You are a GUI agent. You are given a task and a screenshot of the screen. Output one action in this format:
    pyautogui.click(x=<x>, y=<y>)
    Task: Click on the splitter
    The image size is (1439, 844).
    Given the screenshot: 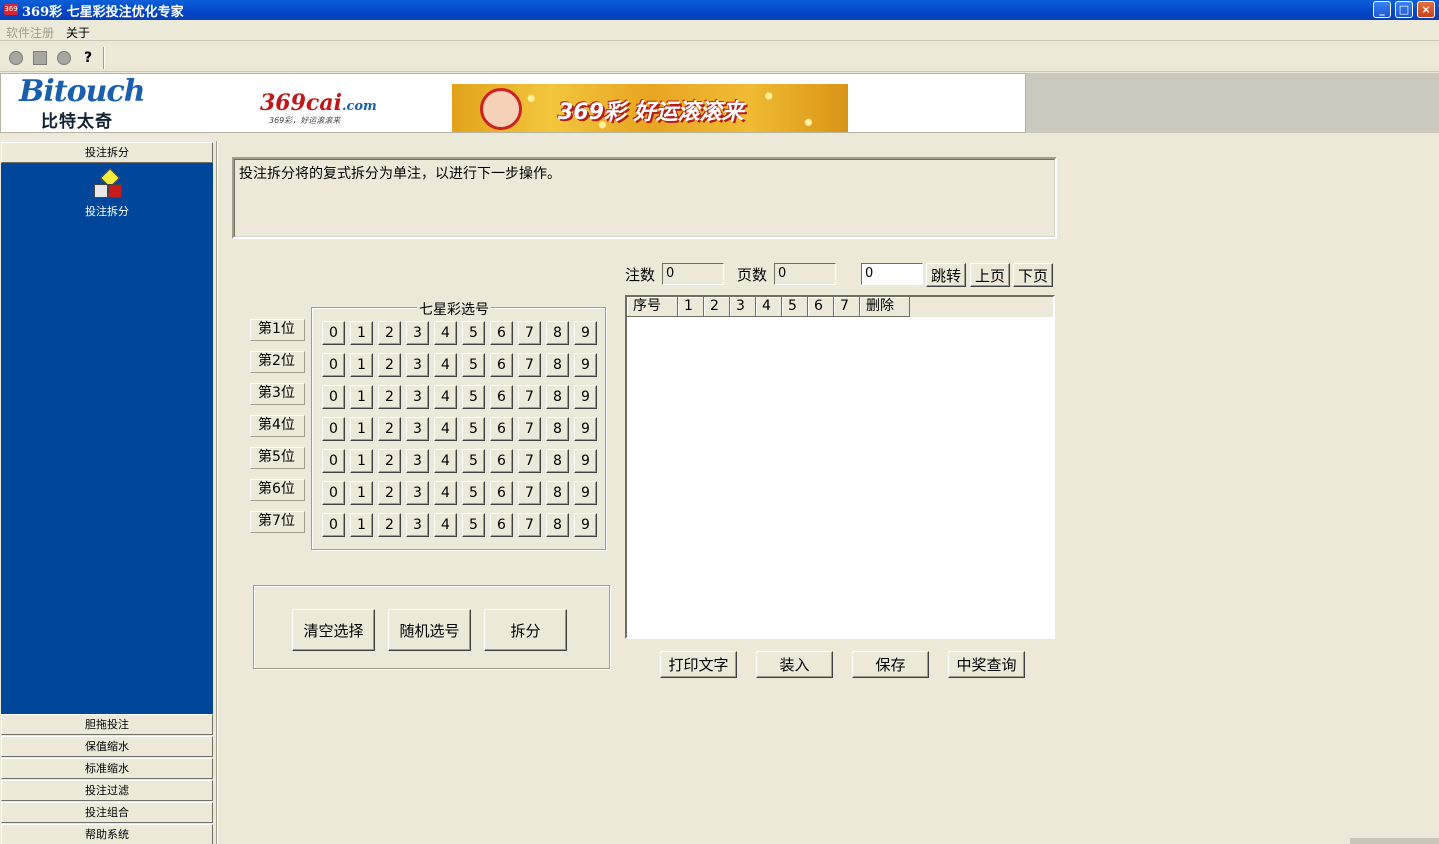 What is the action you would take?
    pyautogui.click(x=217, y=492)
    